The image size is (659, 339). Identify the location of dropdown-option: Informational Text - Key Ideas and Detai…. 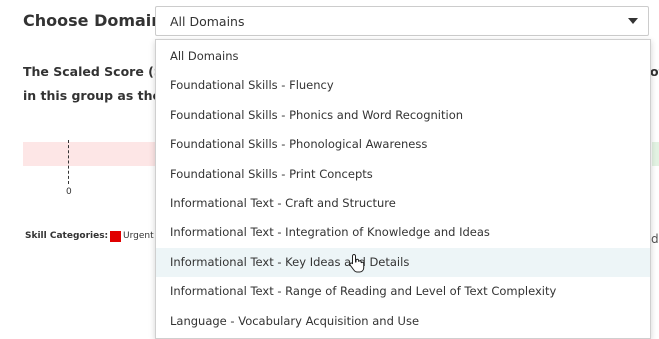
(403, 262).